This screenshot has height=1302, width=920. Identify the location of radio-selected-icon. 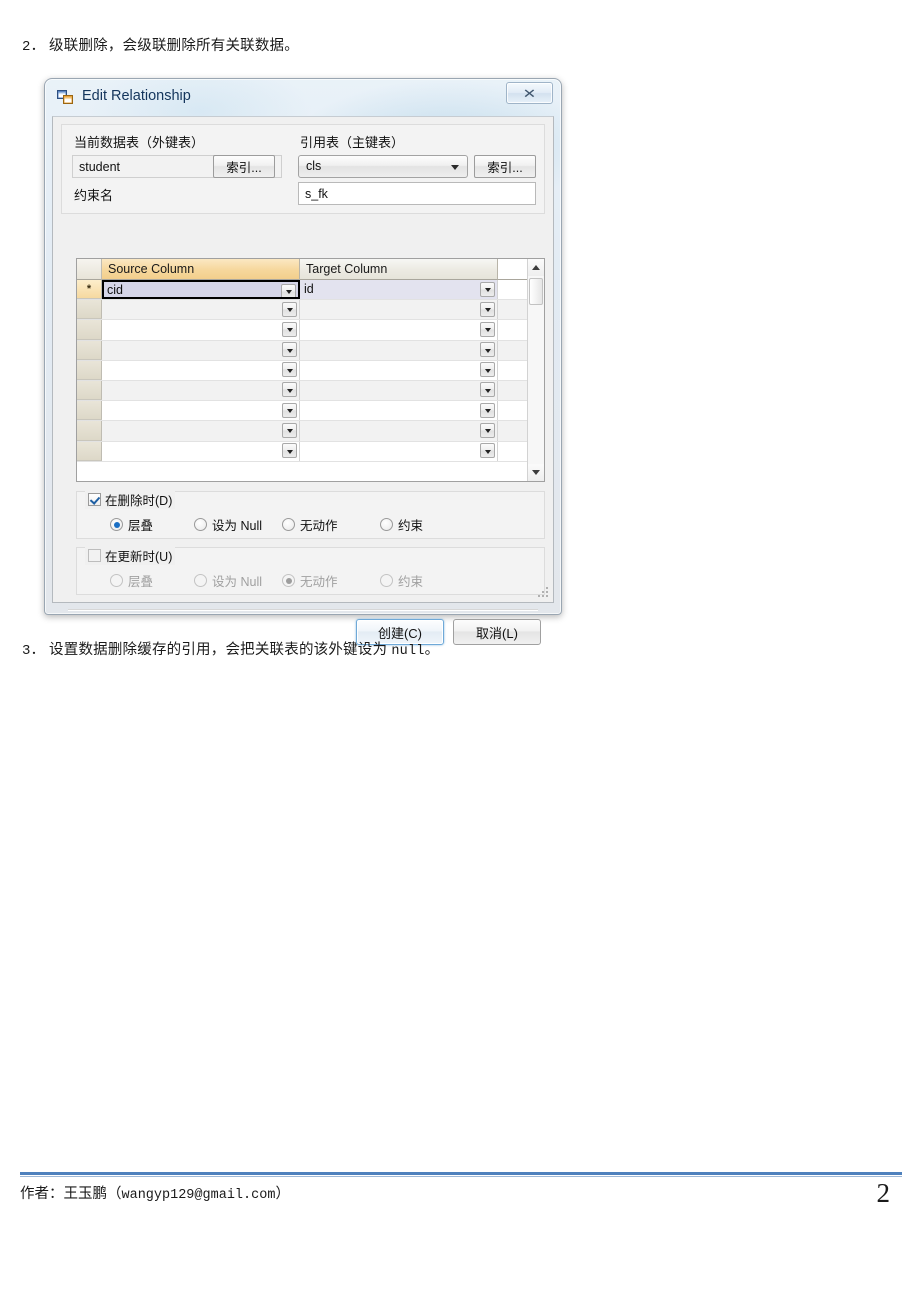
(116, 524).